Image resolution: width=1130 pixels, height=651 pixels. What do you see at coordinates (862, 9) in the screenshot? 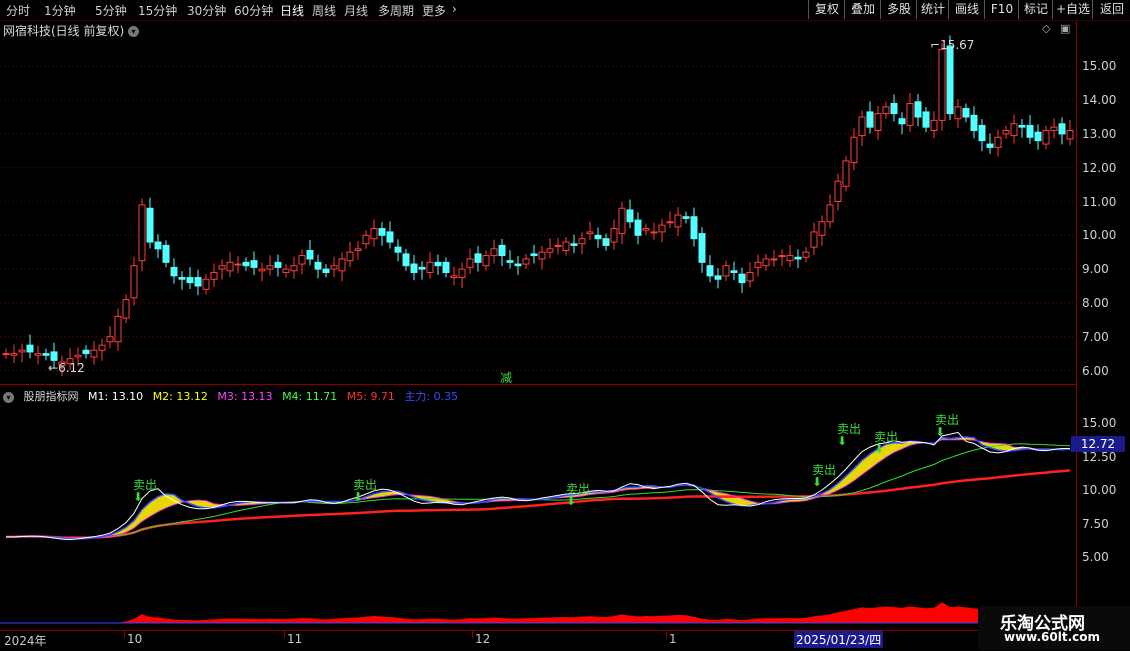
I see `overlay-button: 叠加` at bounding box center [862, 9].